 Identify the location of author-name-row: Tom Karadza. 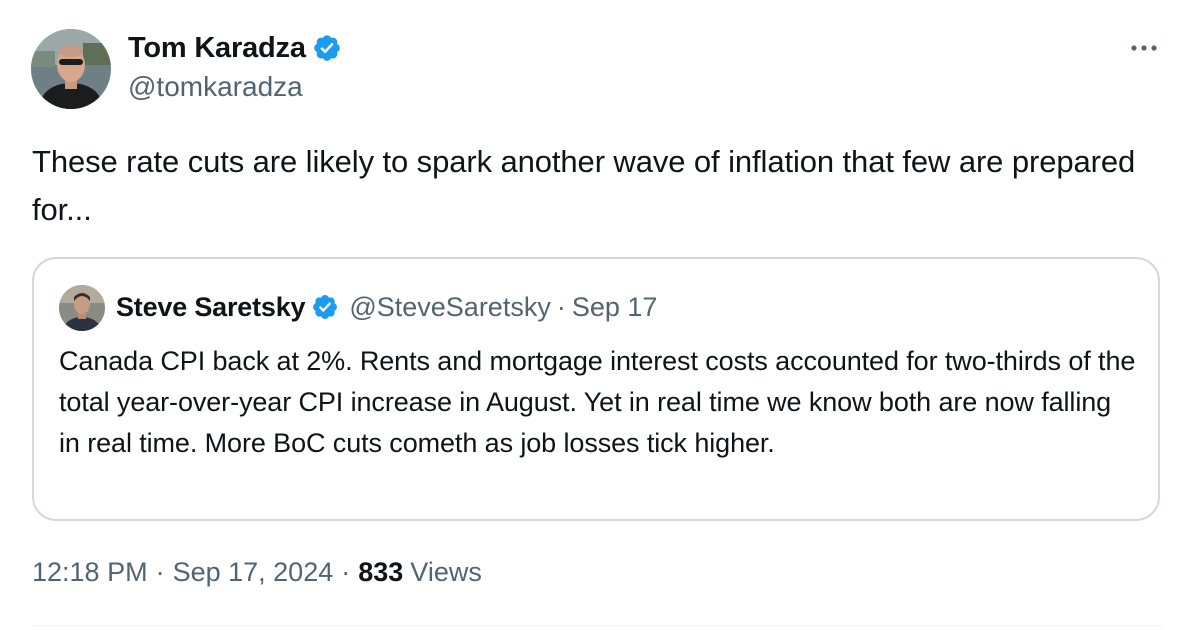
(235, 48).